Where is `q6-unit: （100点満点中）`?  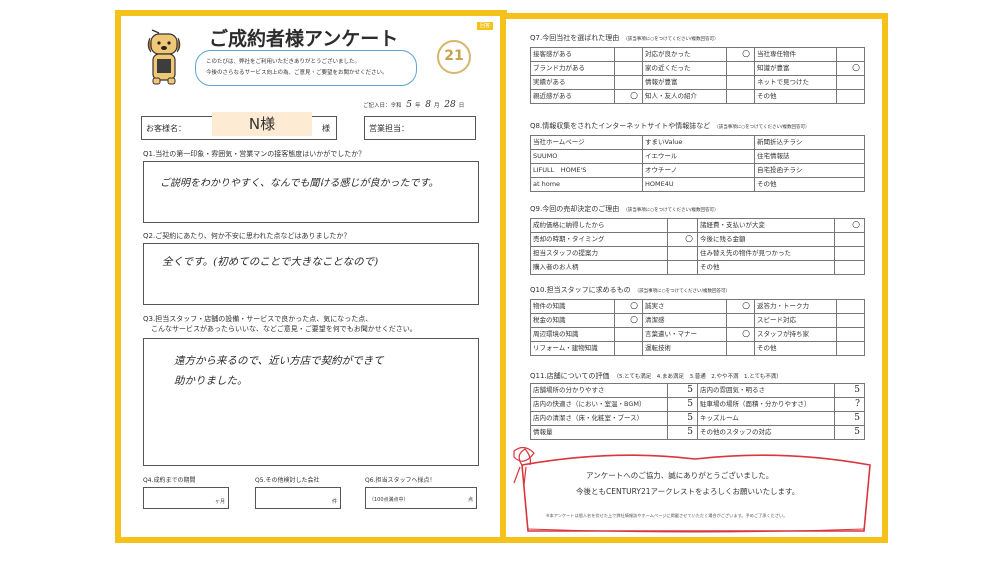
q6-unit: （100点満点中） is located at coordinates (389, 500).